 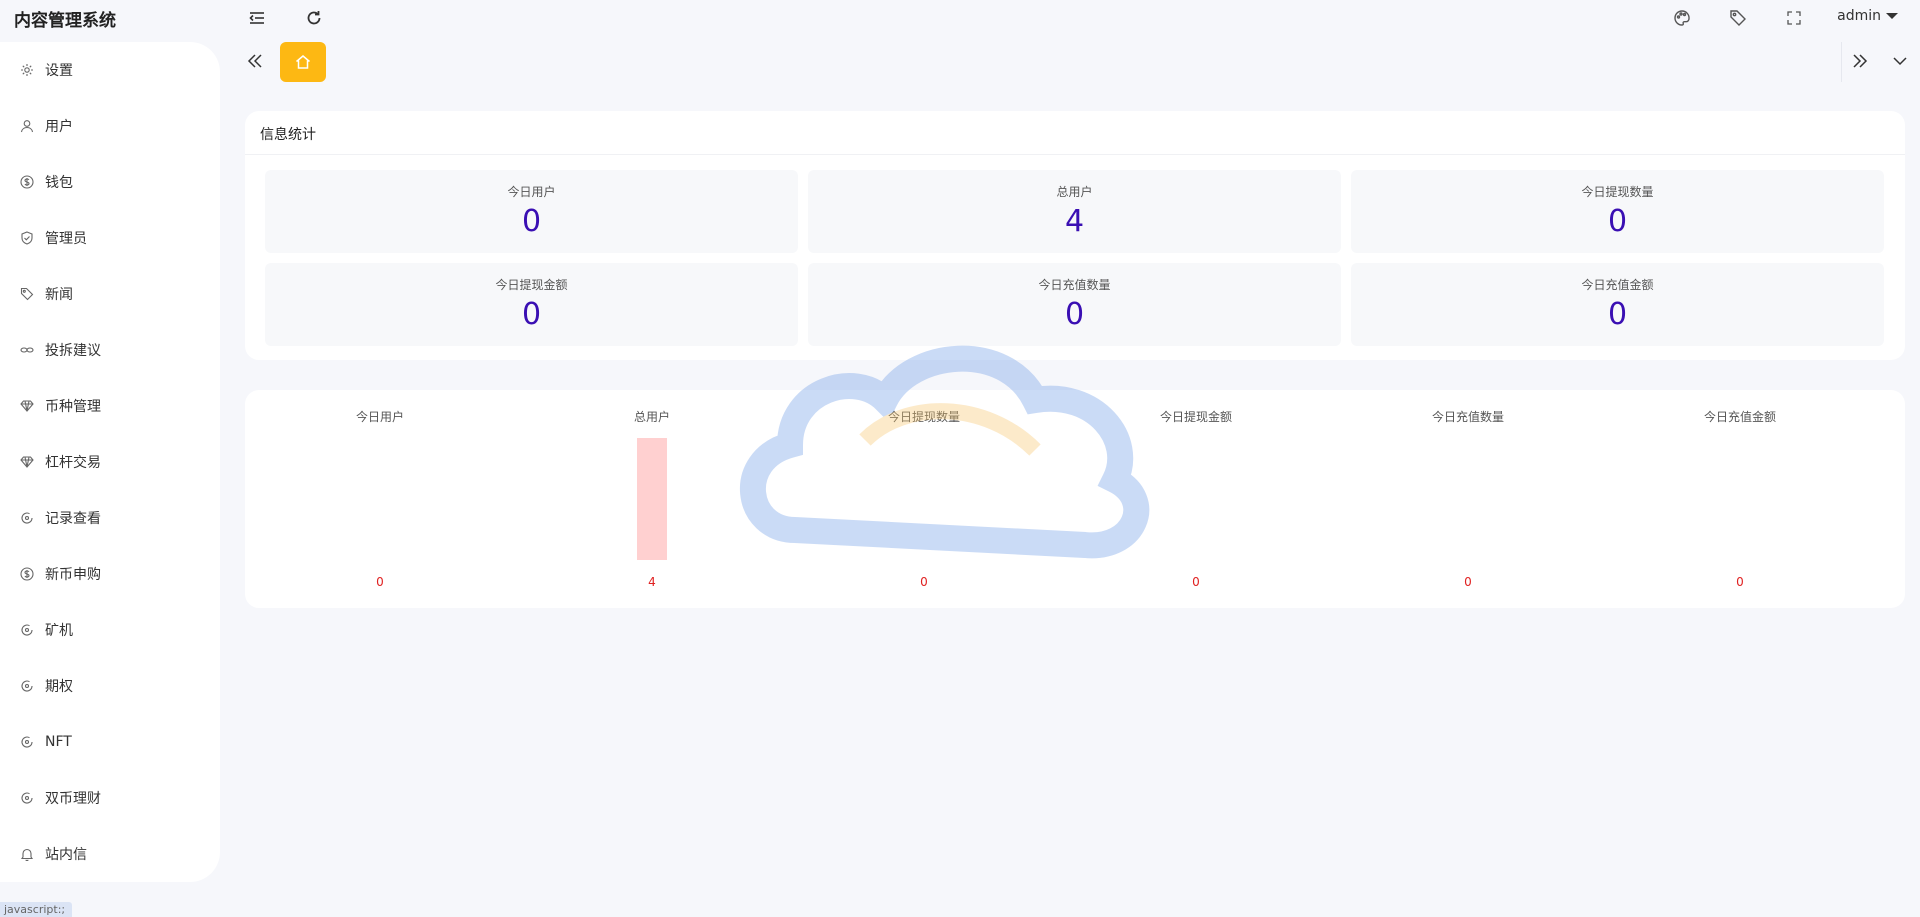 I want to click on sidebar-item-label: 期权, so click(x=59, y=687).